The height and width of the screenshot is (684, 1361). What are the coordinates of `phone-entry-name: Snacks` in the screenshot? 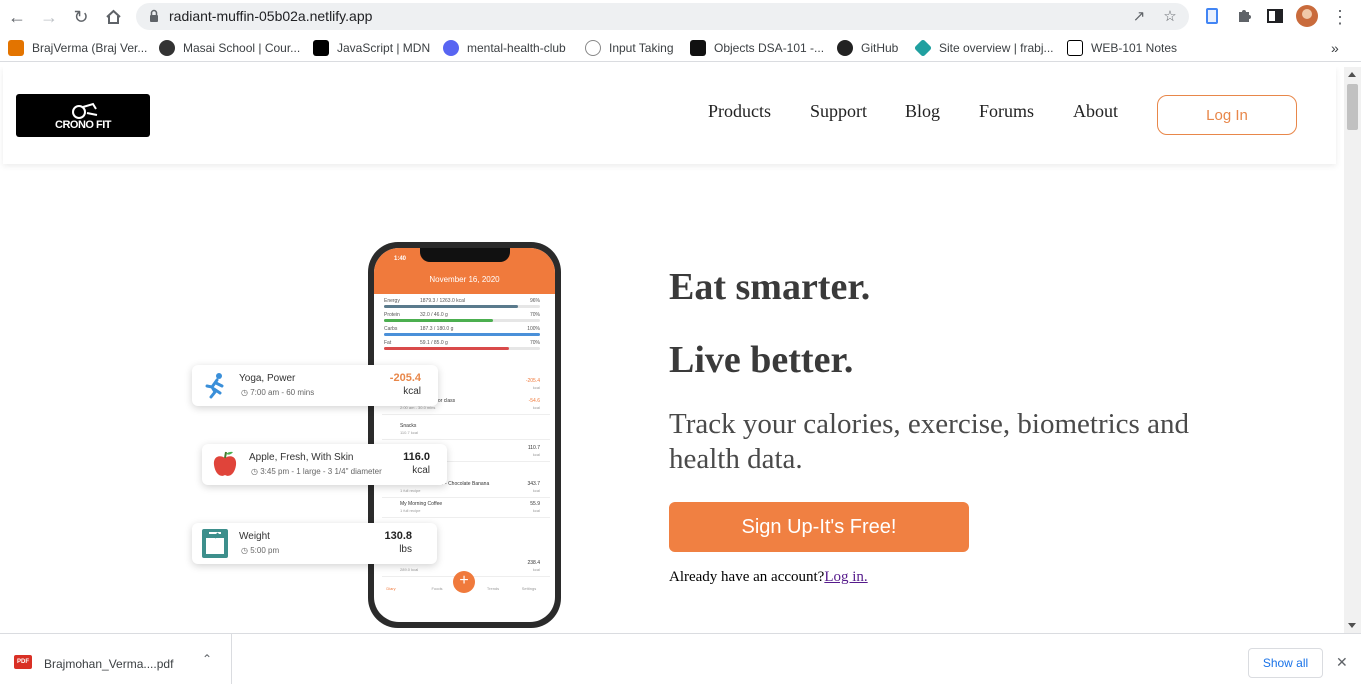 It's located at (408, 426).